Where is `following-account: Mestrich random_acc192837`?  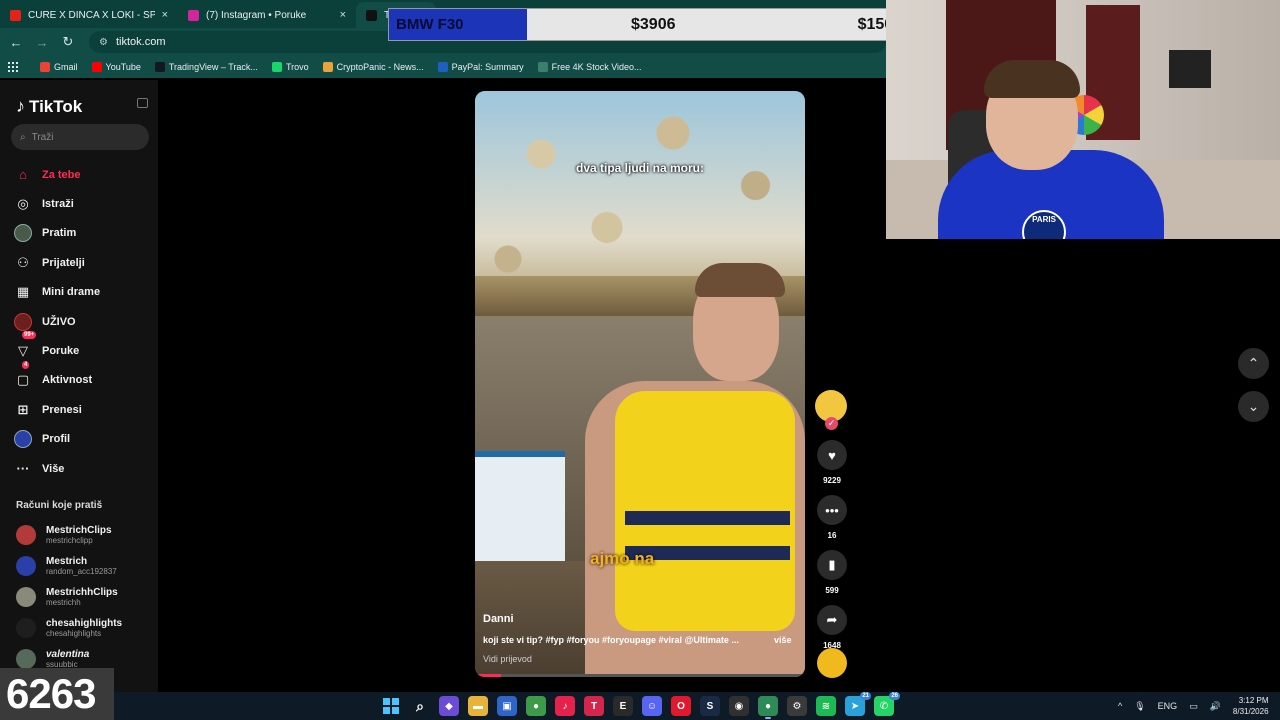
following-account: Mestrich random_acc192837 is located at coordinates (86, 566).